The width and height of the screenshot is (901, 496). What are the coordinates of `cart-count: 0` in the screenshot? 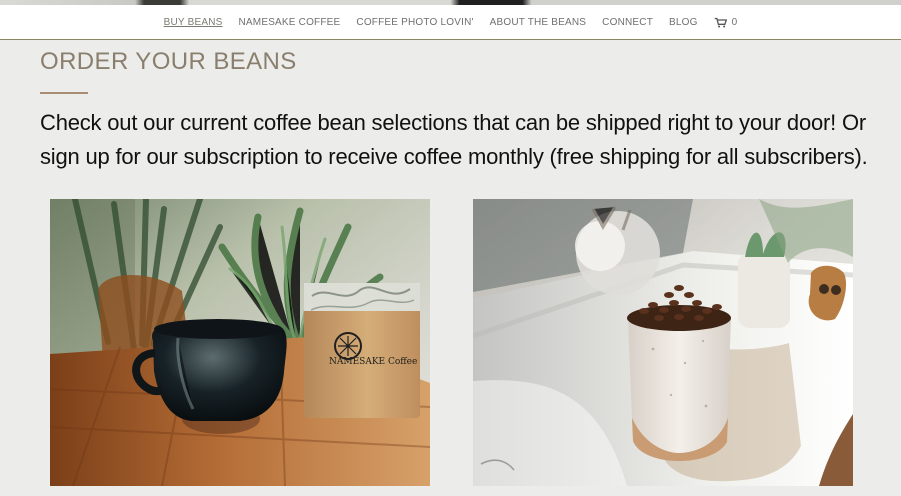 It's located at (734, 22).